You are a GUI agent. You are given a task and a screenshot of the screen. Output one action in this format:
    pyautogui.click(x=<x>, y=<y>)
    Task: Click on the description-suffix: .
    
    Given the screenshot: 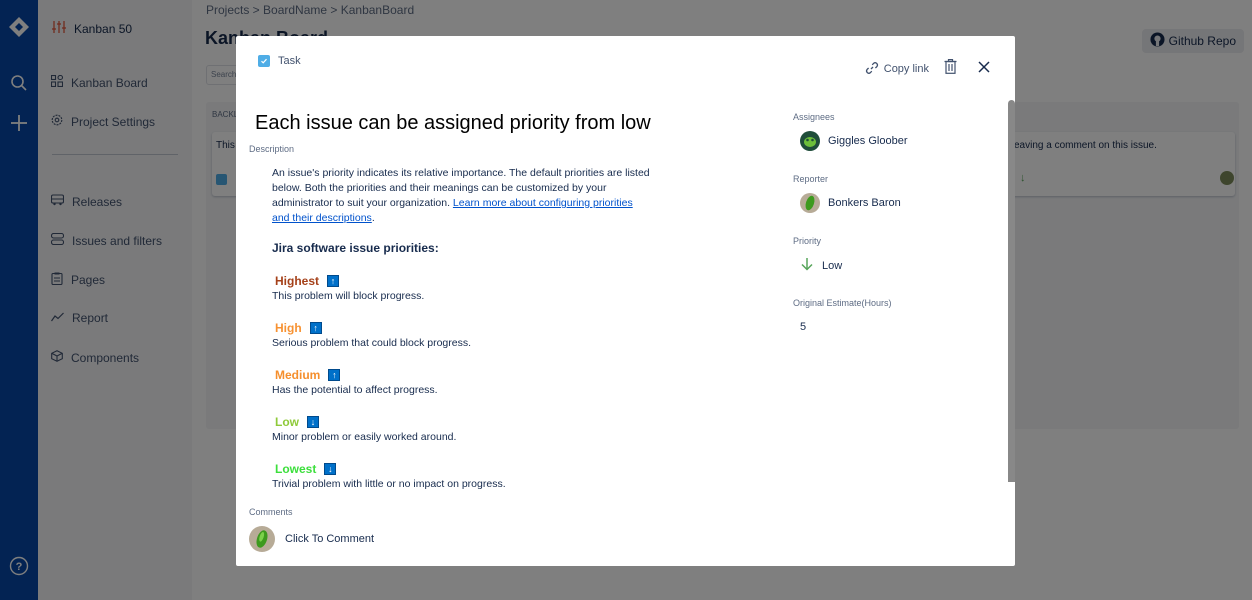 What is the action you would take?
    pyautogui.click(x=373, y=218)
    